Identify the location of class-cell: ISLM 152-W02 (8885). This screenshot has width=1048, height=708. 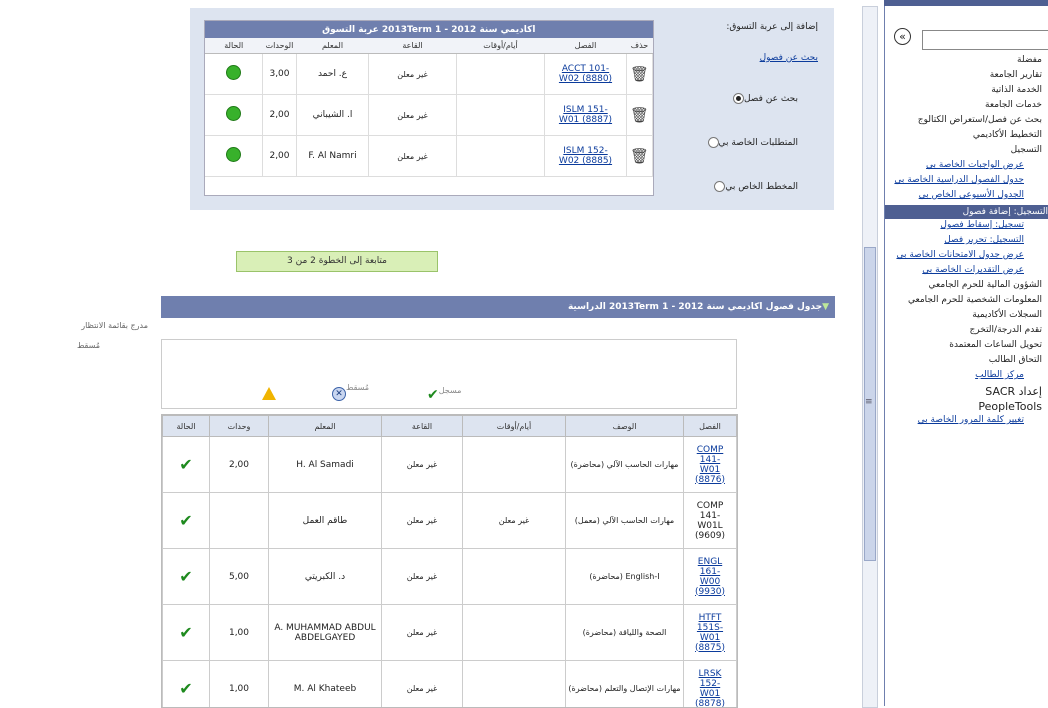
(586, 156).